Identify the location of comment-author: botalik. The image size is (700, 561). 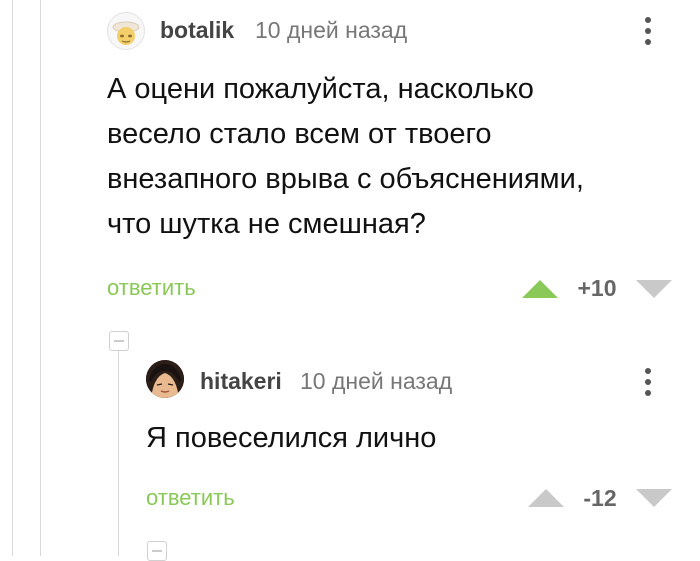
(197, 30).